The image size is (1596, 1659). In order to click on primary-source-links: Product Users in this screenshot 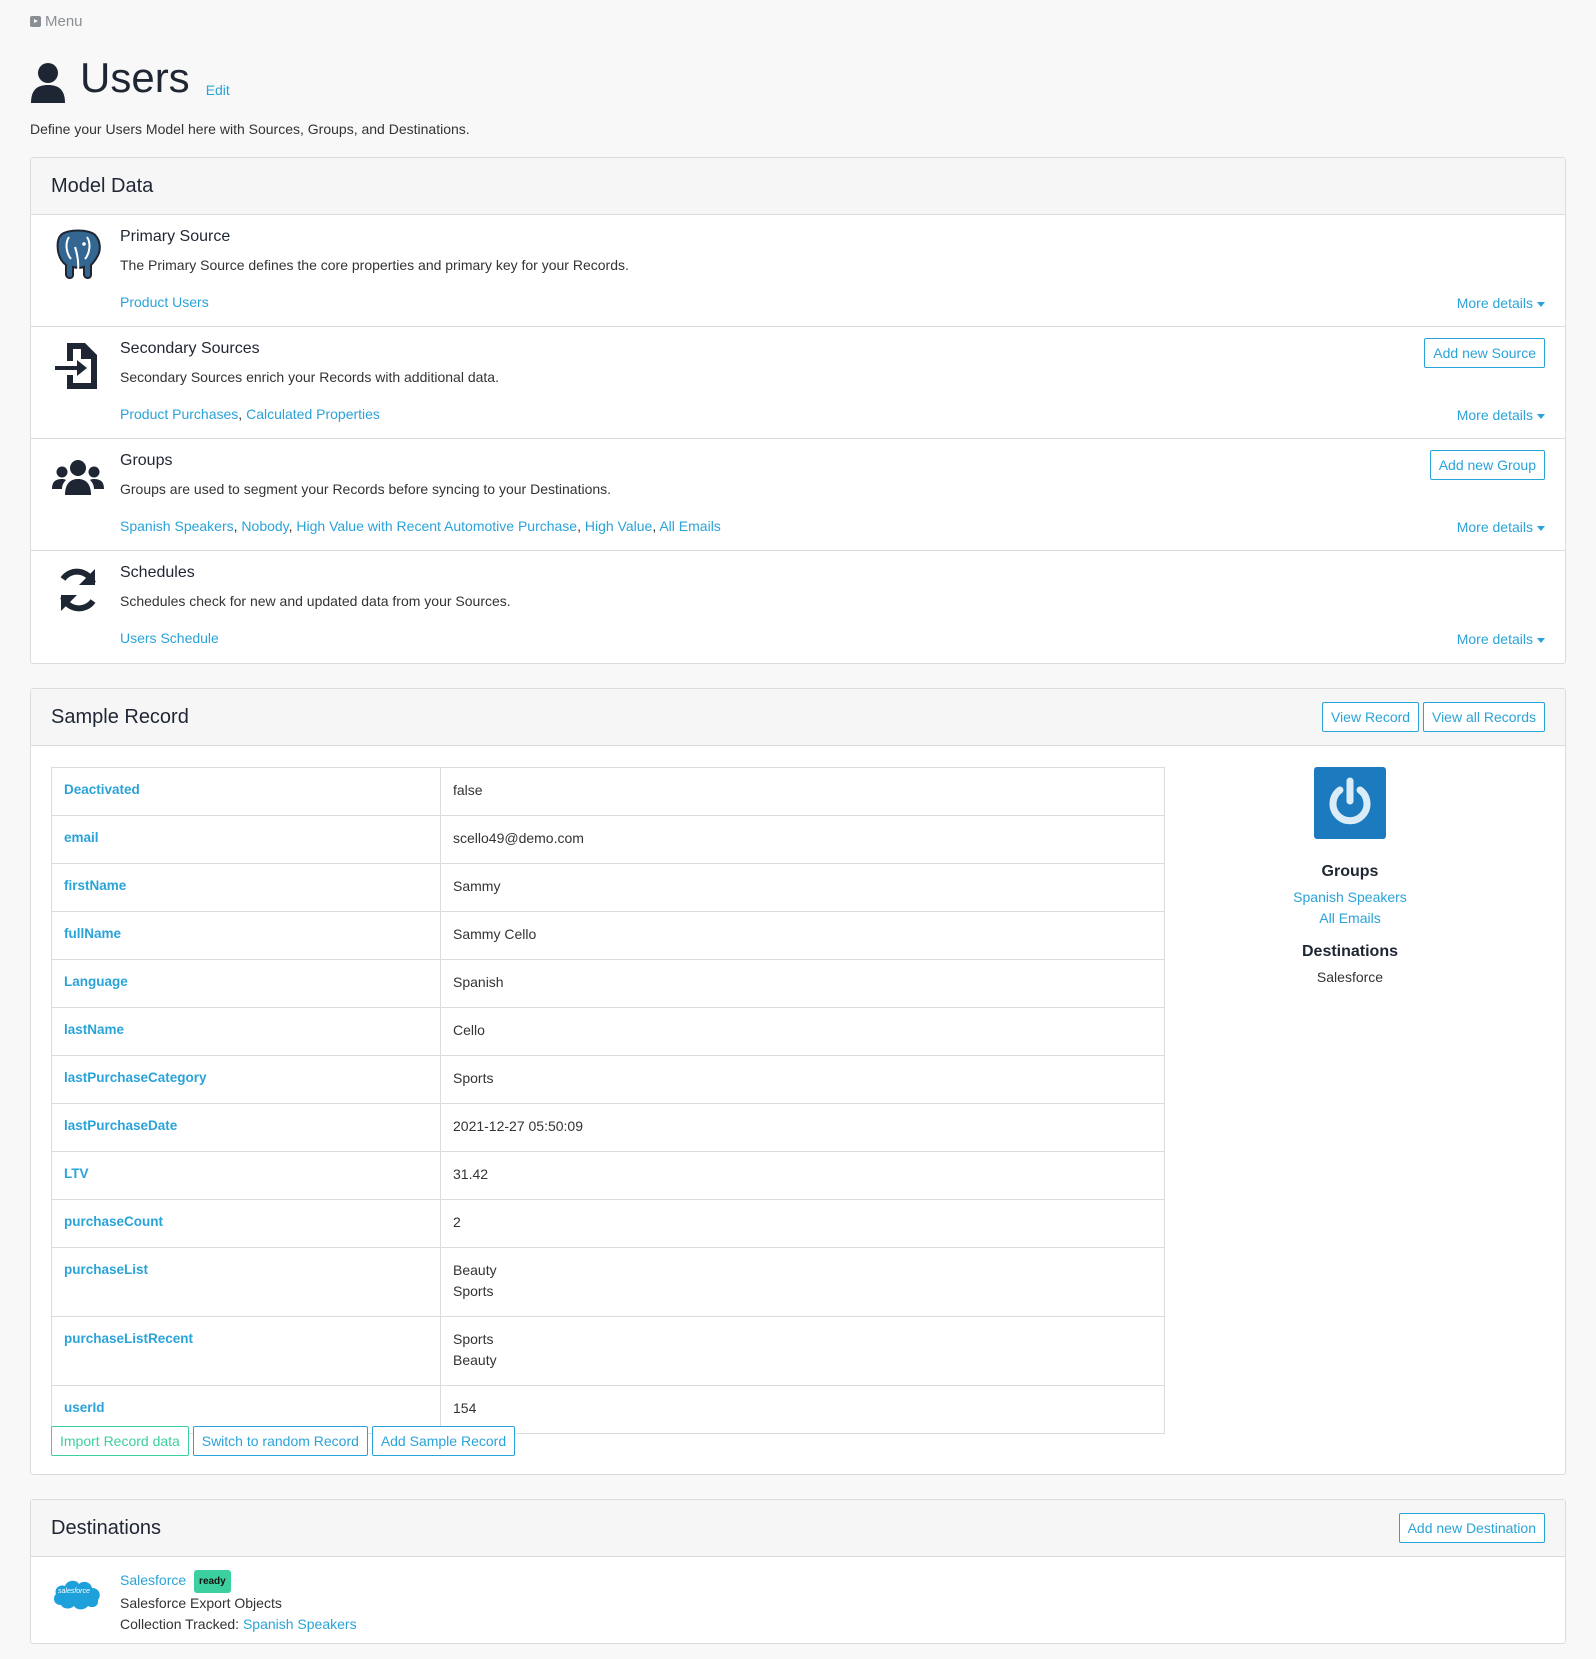, I will do `click(164, 302)`.